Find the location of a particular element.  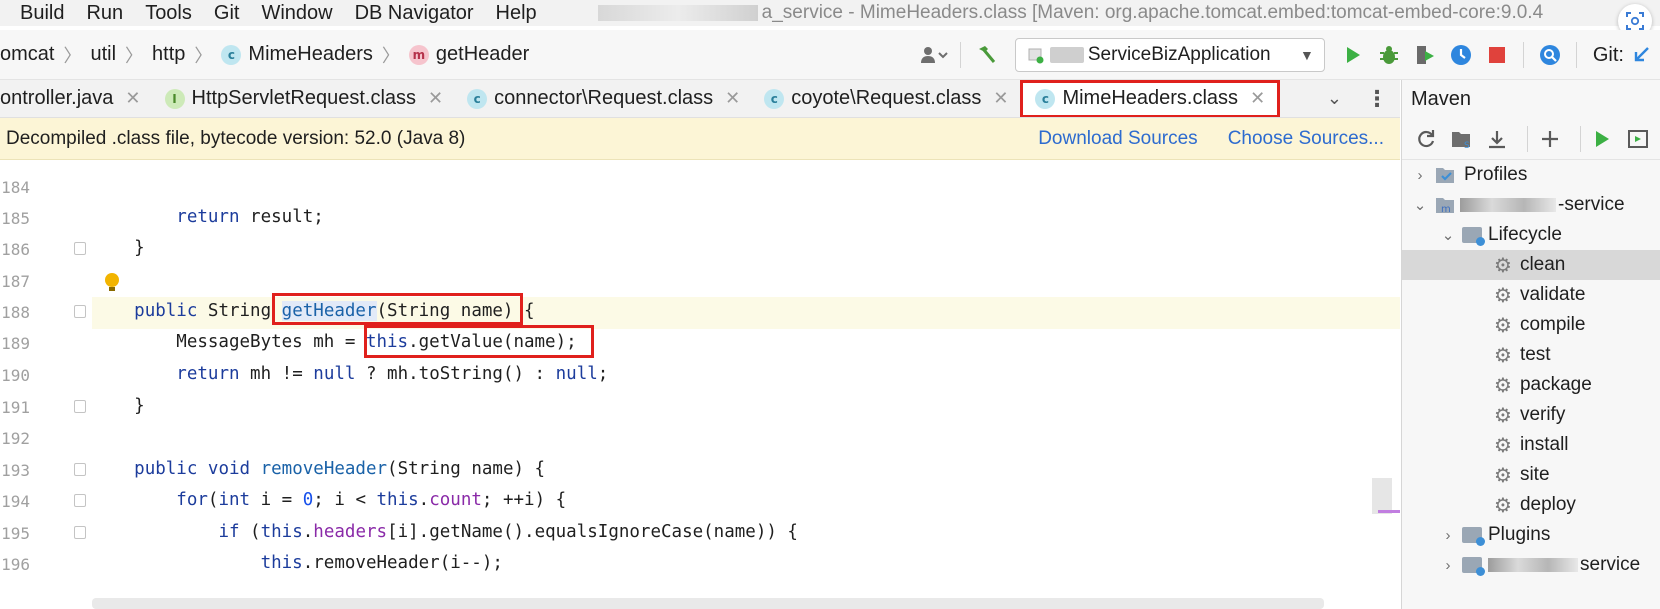

tree-item-profiles: › Profiles is located at coordinates (1531, 175).